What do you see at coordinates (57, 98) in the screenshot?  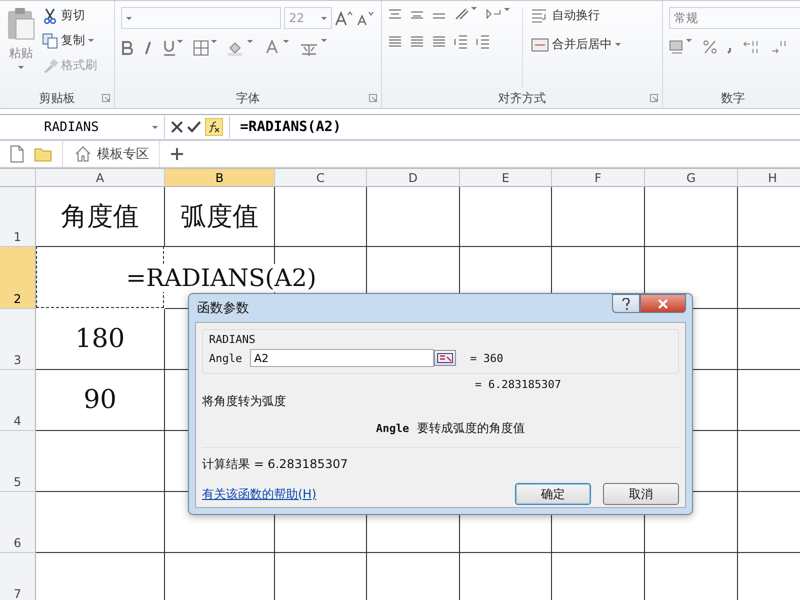 I see `group-label: 剪贴板` at bounding box center [57, 98].